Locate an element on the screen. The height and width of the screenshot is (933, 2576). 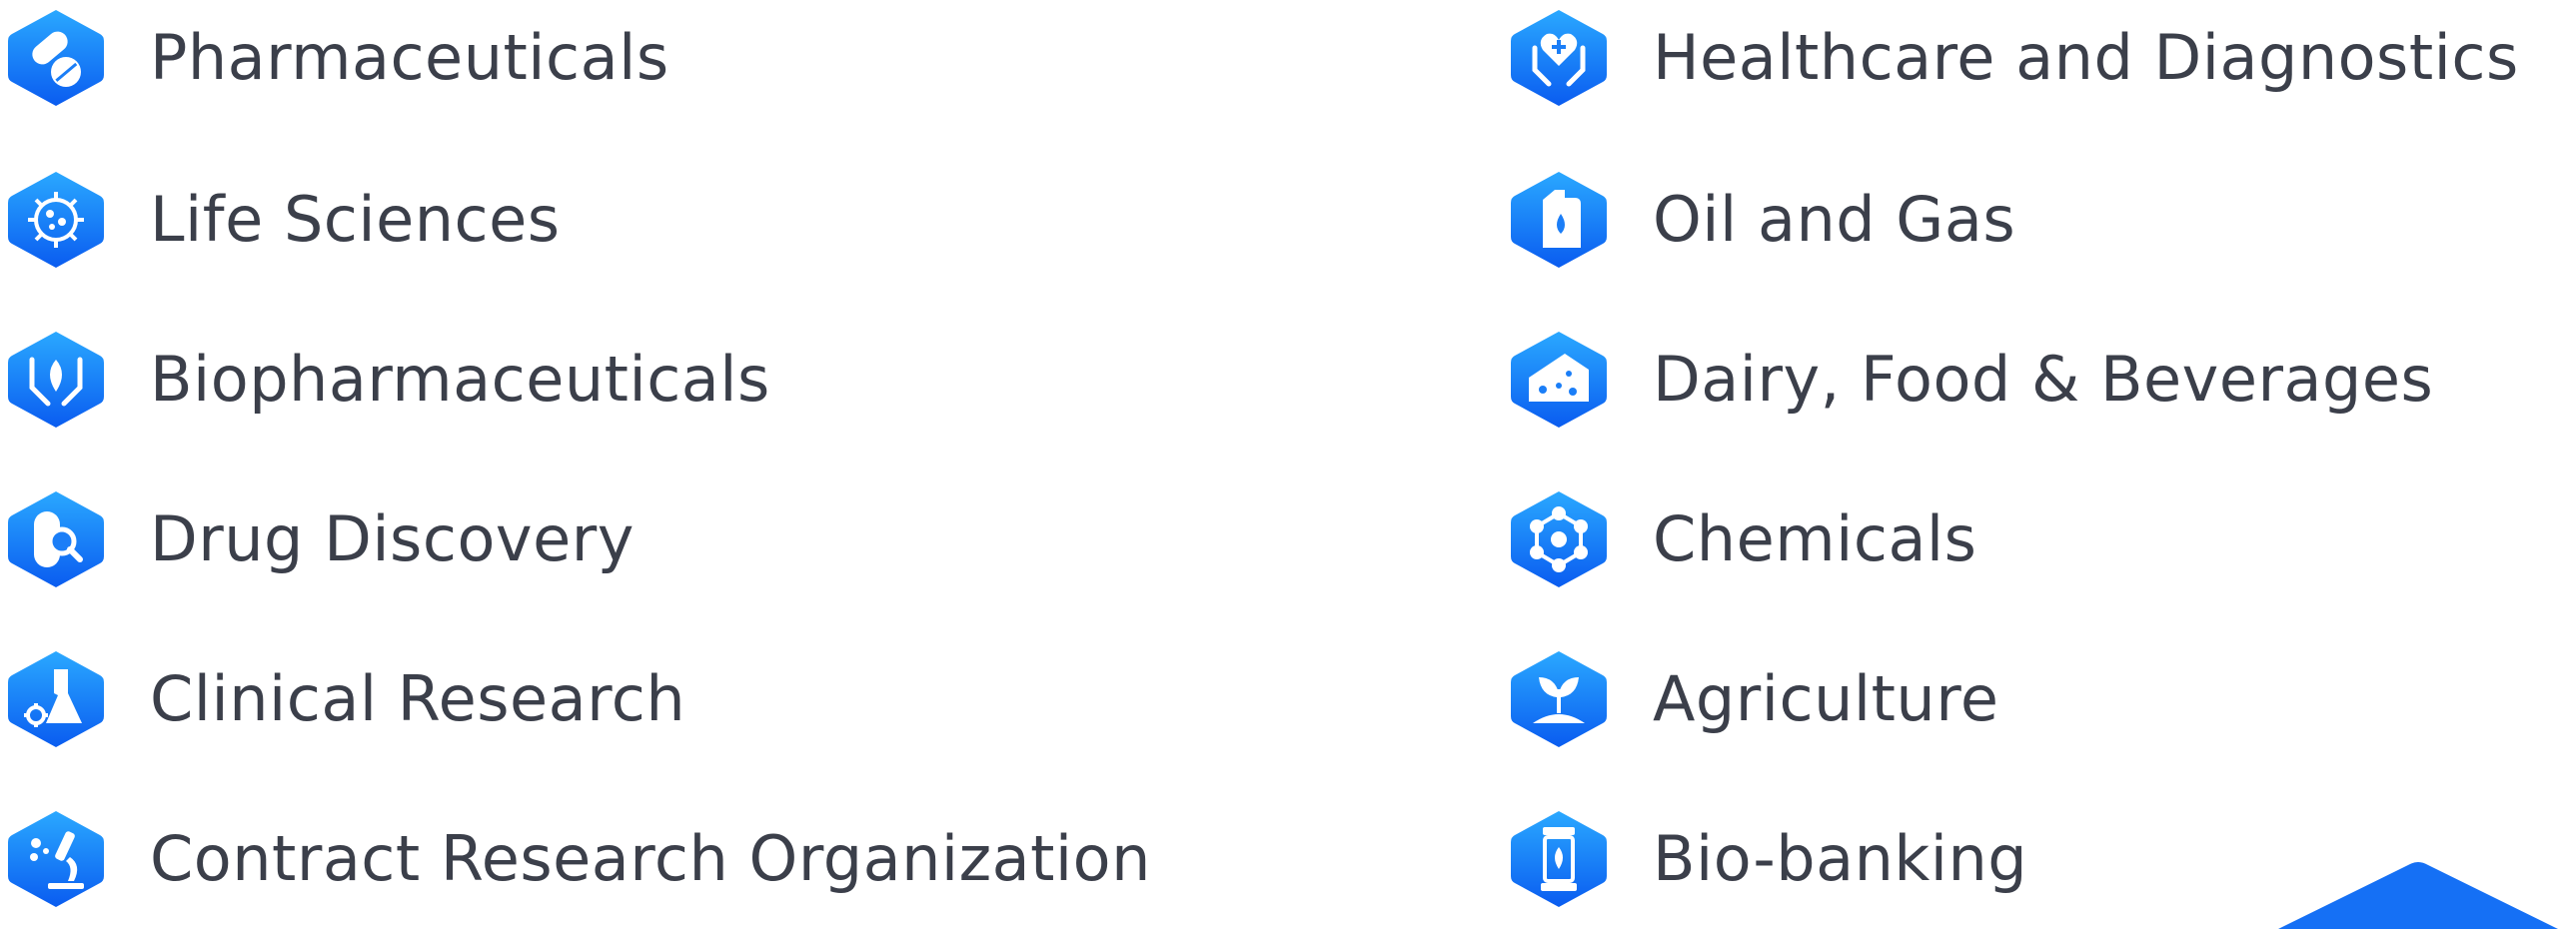
molecule-icon is located at coordinates (1559, 539).